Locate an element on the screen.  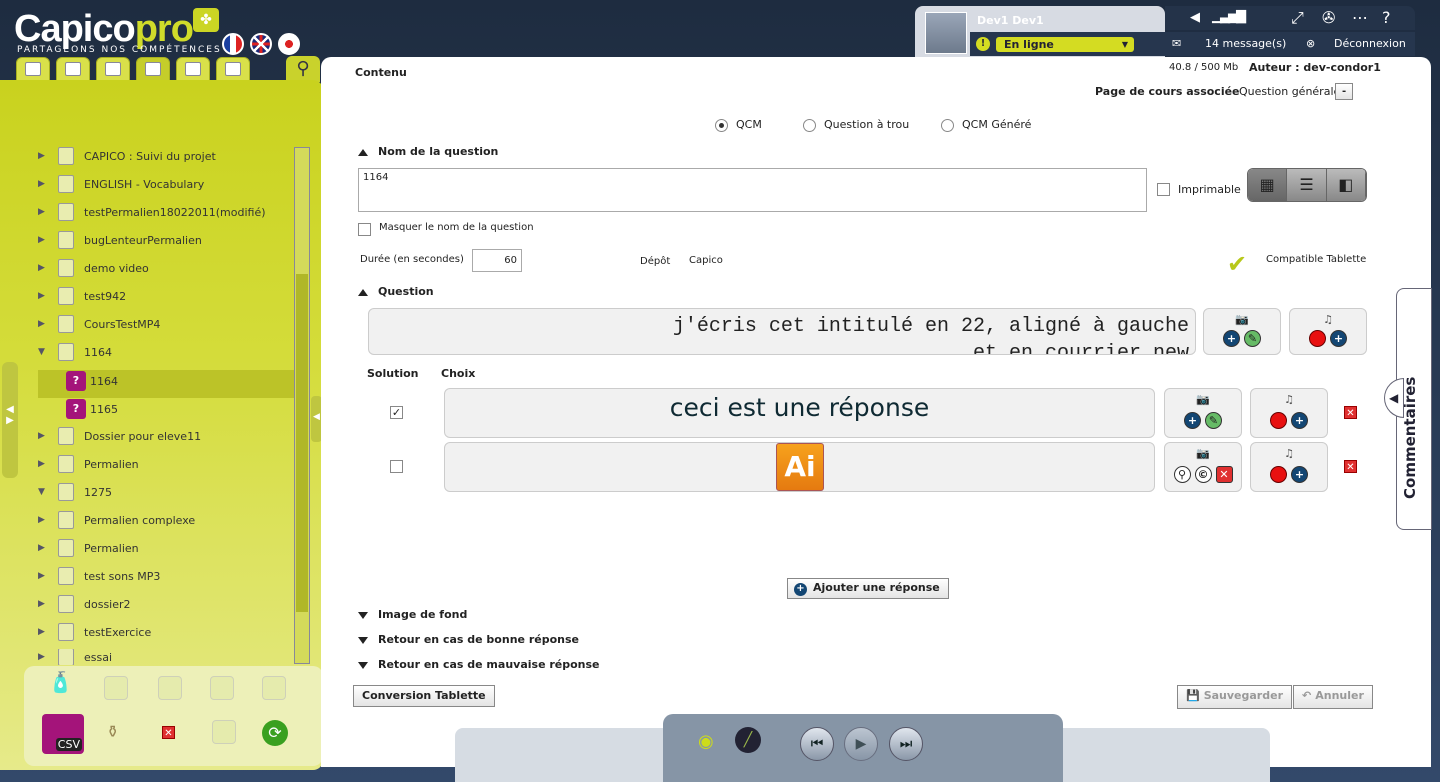
search-tab-icon: ⚲ is located at coordinates (303, 69).